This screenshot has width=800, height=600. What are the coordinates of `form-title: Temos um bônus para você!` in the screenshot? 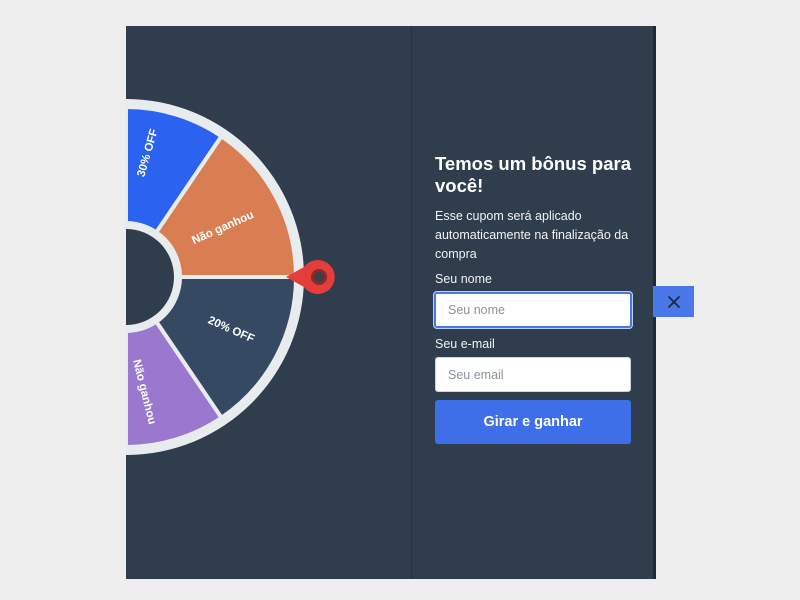 It's located at (533, 174).